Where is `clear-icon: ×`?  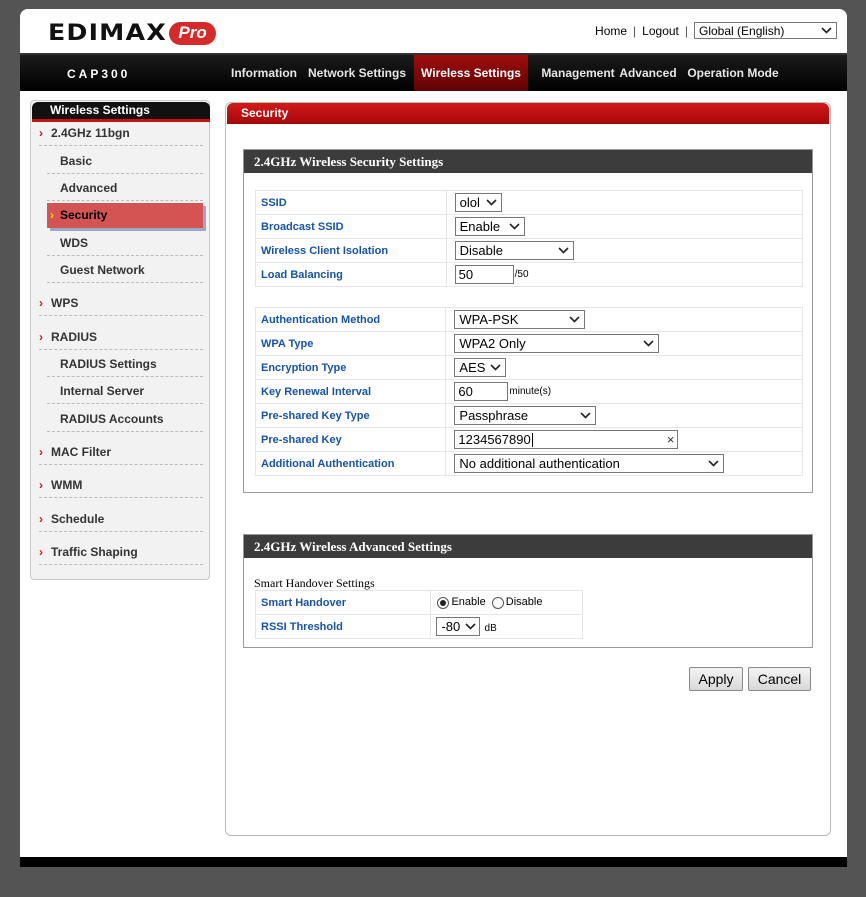
clear-icon: × is located at coordinates (671, 439).